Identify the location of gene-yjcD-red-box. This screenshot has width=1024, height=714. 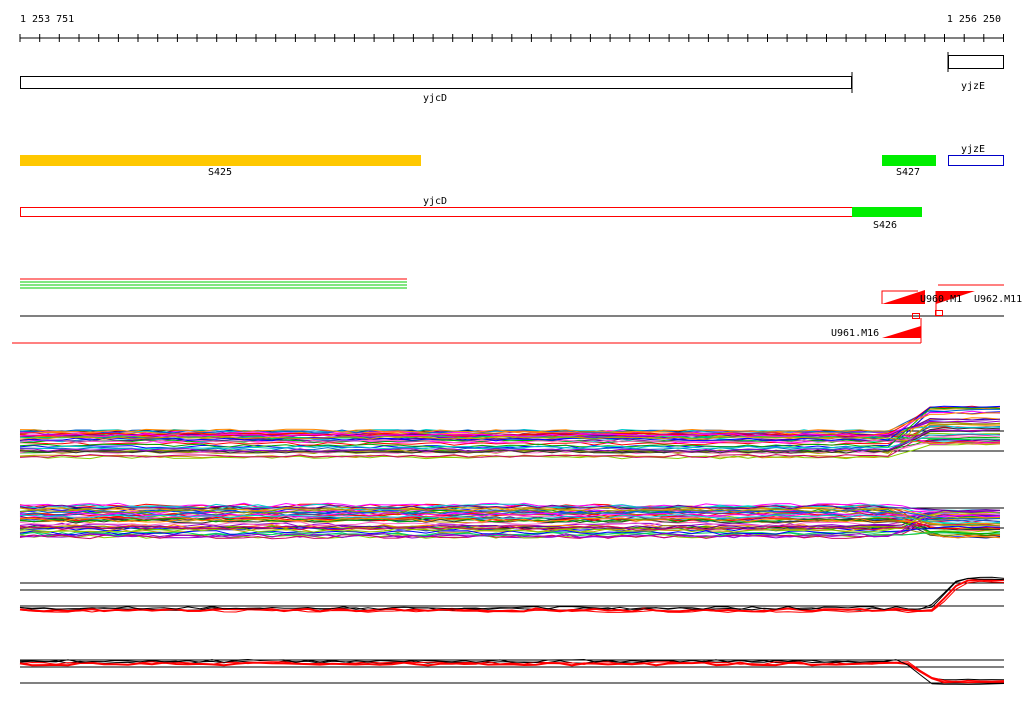
(471, 212).